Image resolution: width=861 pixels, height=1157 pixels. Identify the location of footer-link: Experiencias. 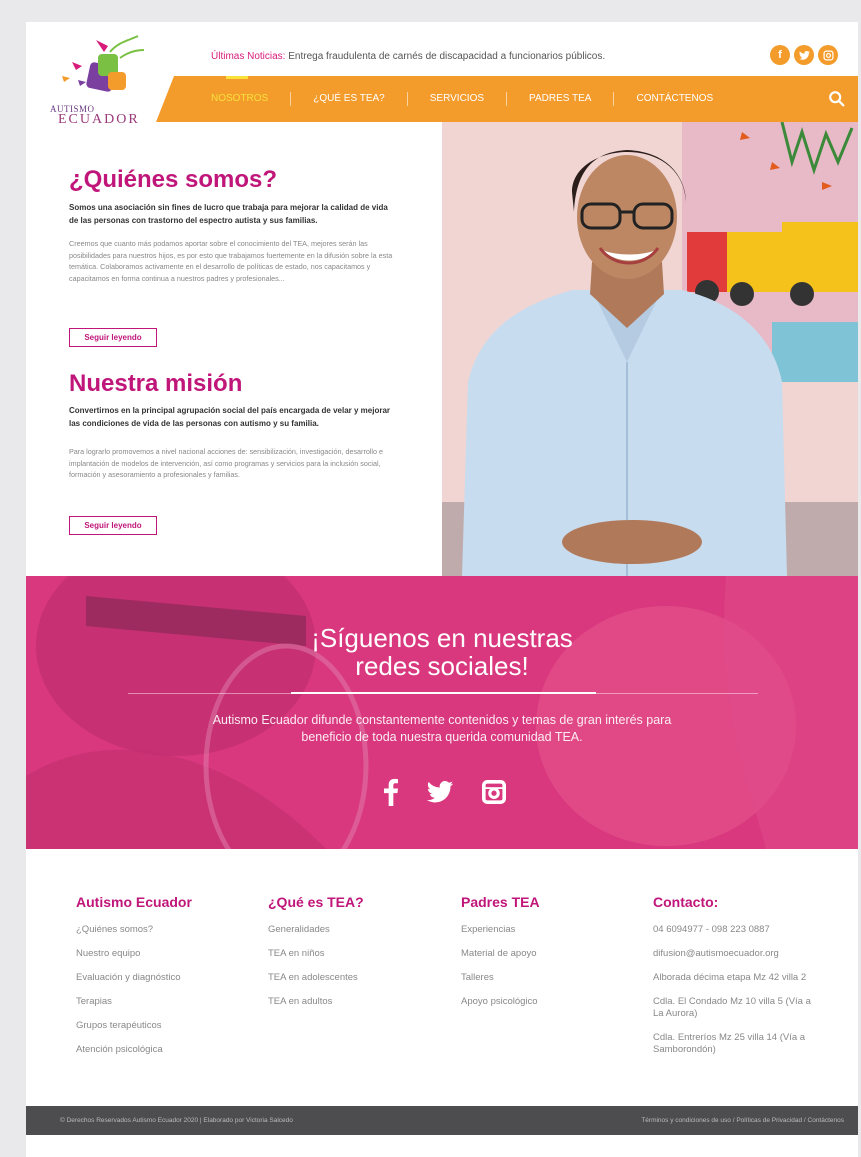
(551, 930).